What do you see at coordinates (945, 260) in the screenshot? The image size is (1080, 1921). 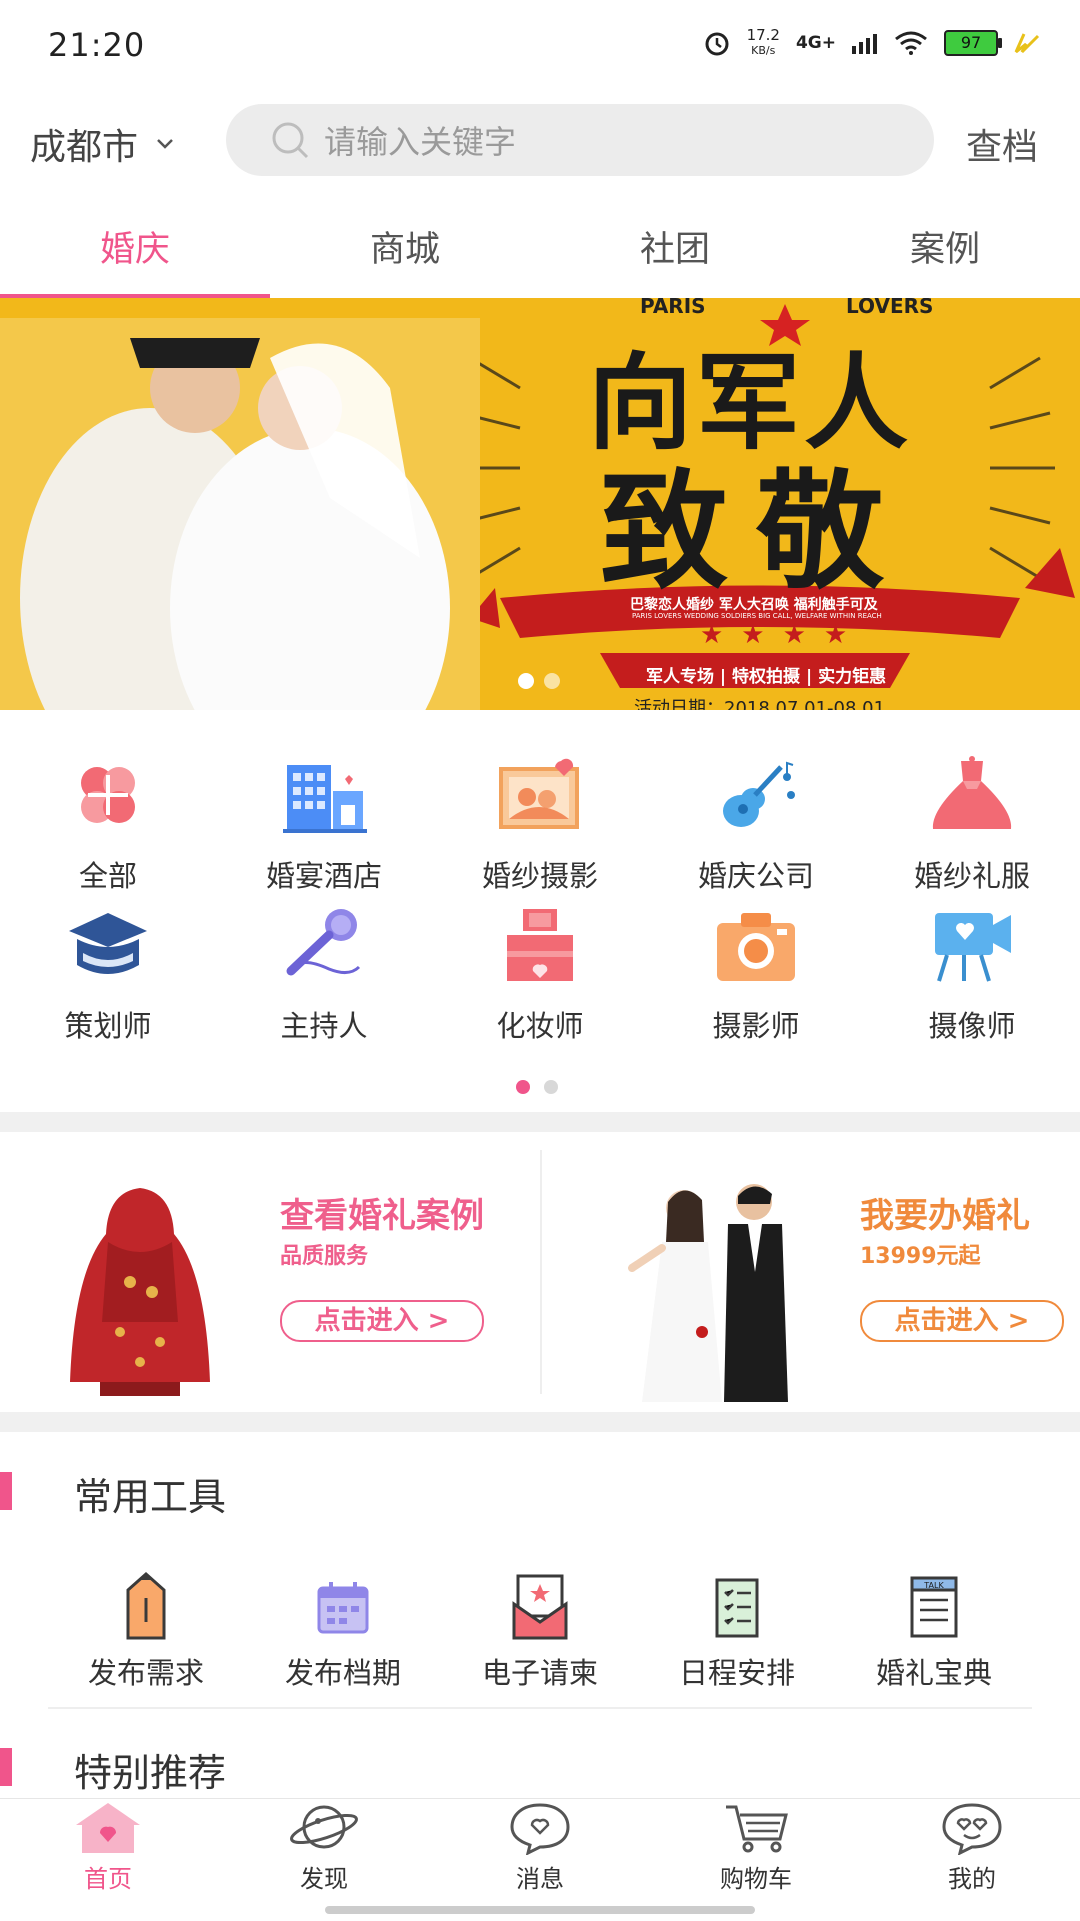 I see `tab-cases: 案例` at bounding box center [945, 260].